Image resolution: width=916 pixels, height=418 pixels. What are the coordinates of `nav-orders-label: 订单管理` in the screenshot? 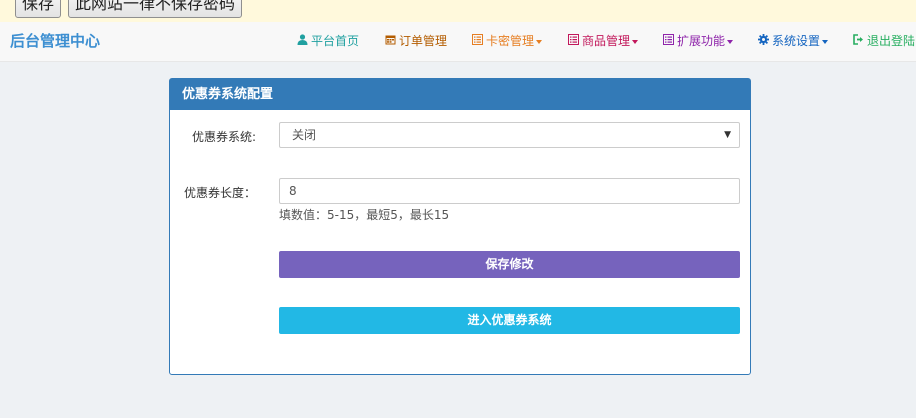 It's located at (423, 41).